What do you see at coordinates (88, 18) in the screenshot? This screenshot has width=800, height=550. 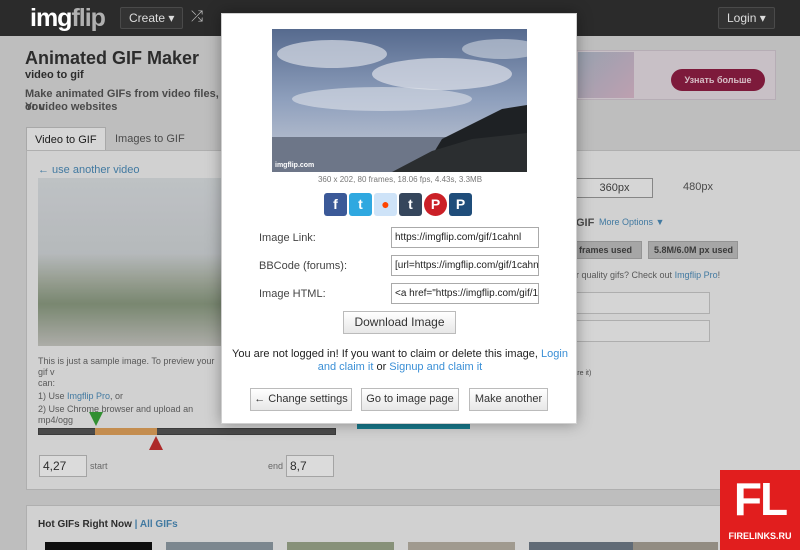 I see `logo-text-flip: flip` at bounding box center [88, 18].